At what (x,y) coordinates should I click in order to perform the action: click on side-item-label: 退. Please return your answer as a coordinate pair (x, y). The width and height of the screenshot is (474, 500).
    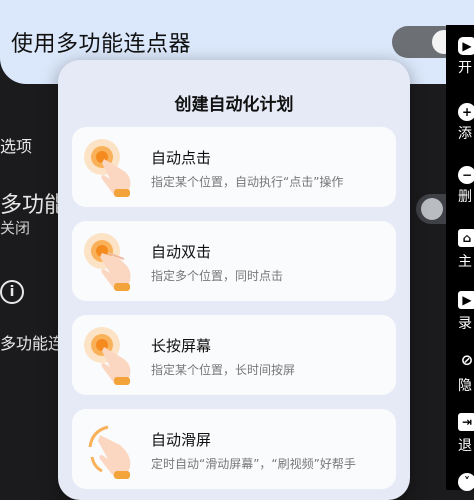
    Looking at the image, I should click on (465, 446).